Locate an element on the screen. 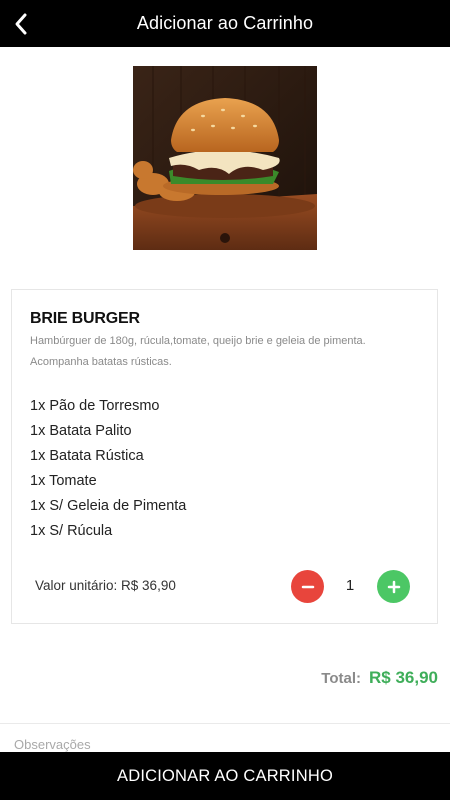 This screenshot has height=800, width=450. minus-icon is located at coordinates (307, 586).